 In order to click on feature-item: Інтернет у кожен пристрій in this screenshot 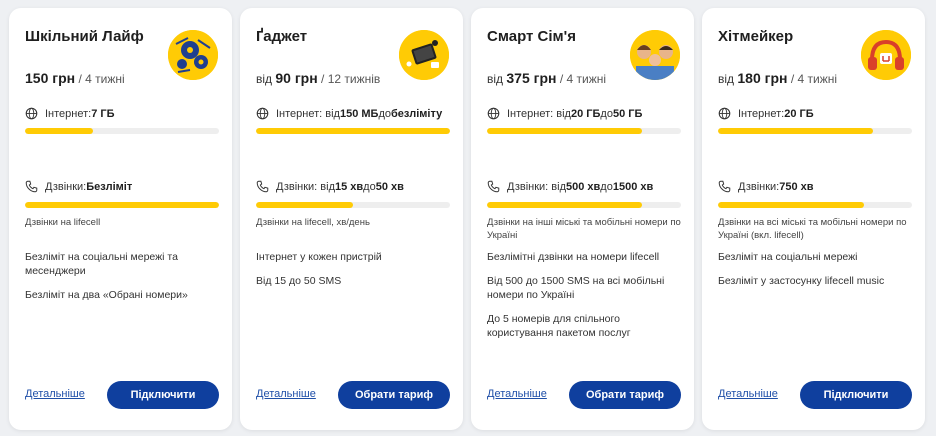, I will do `click(319, 257)`.